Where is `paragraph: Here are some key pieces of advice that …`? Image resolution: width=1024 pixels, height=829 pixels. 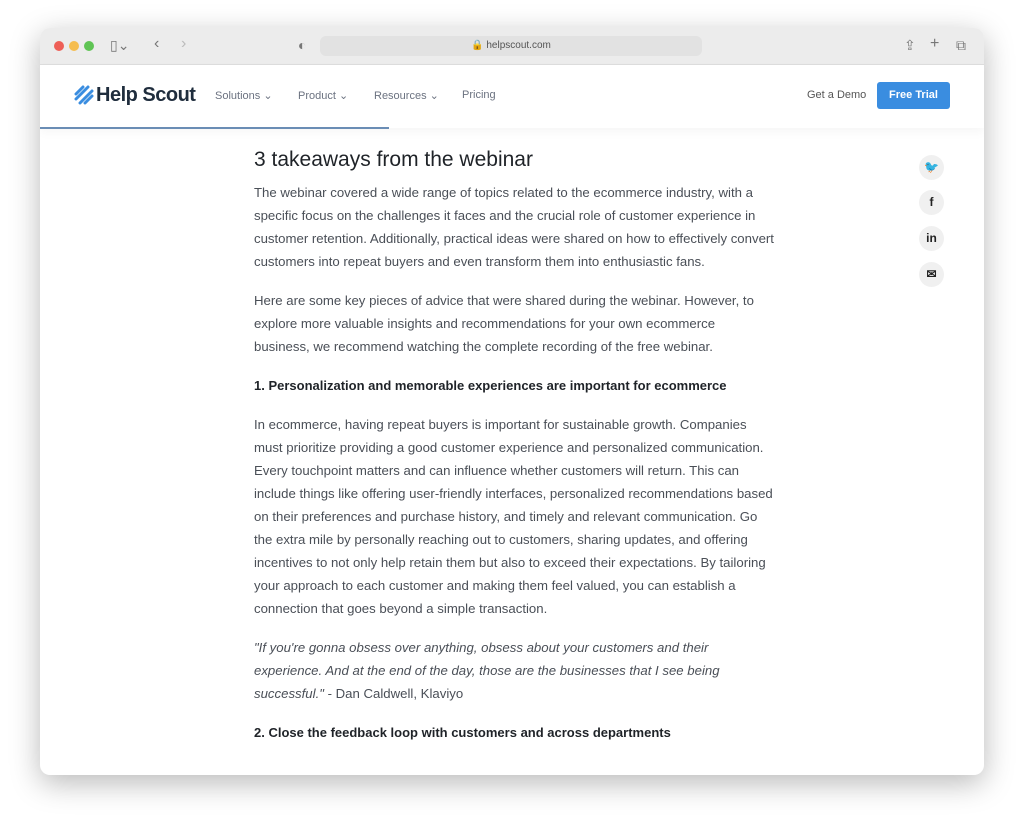
paragraph: Here are some key pieces of advice that … is located at coordinates (504, 323).